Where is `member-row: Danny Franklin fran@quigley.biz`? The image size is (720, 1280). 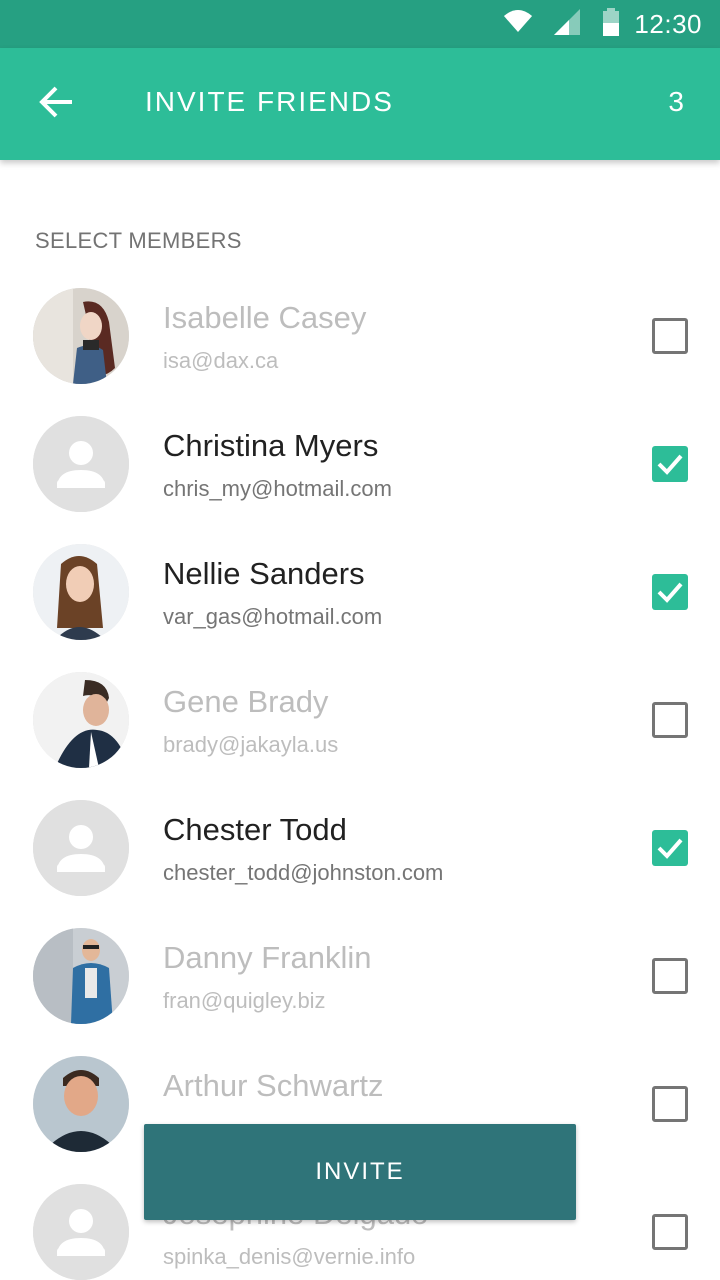 member-row: Danny Franklin fran@quigley.biz is located at coordinates (360, 992).